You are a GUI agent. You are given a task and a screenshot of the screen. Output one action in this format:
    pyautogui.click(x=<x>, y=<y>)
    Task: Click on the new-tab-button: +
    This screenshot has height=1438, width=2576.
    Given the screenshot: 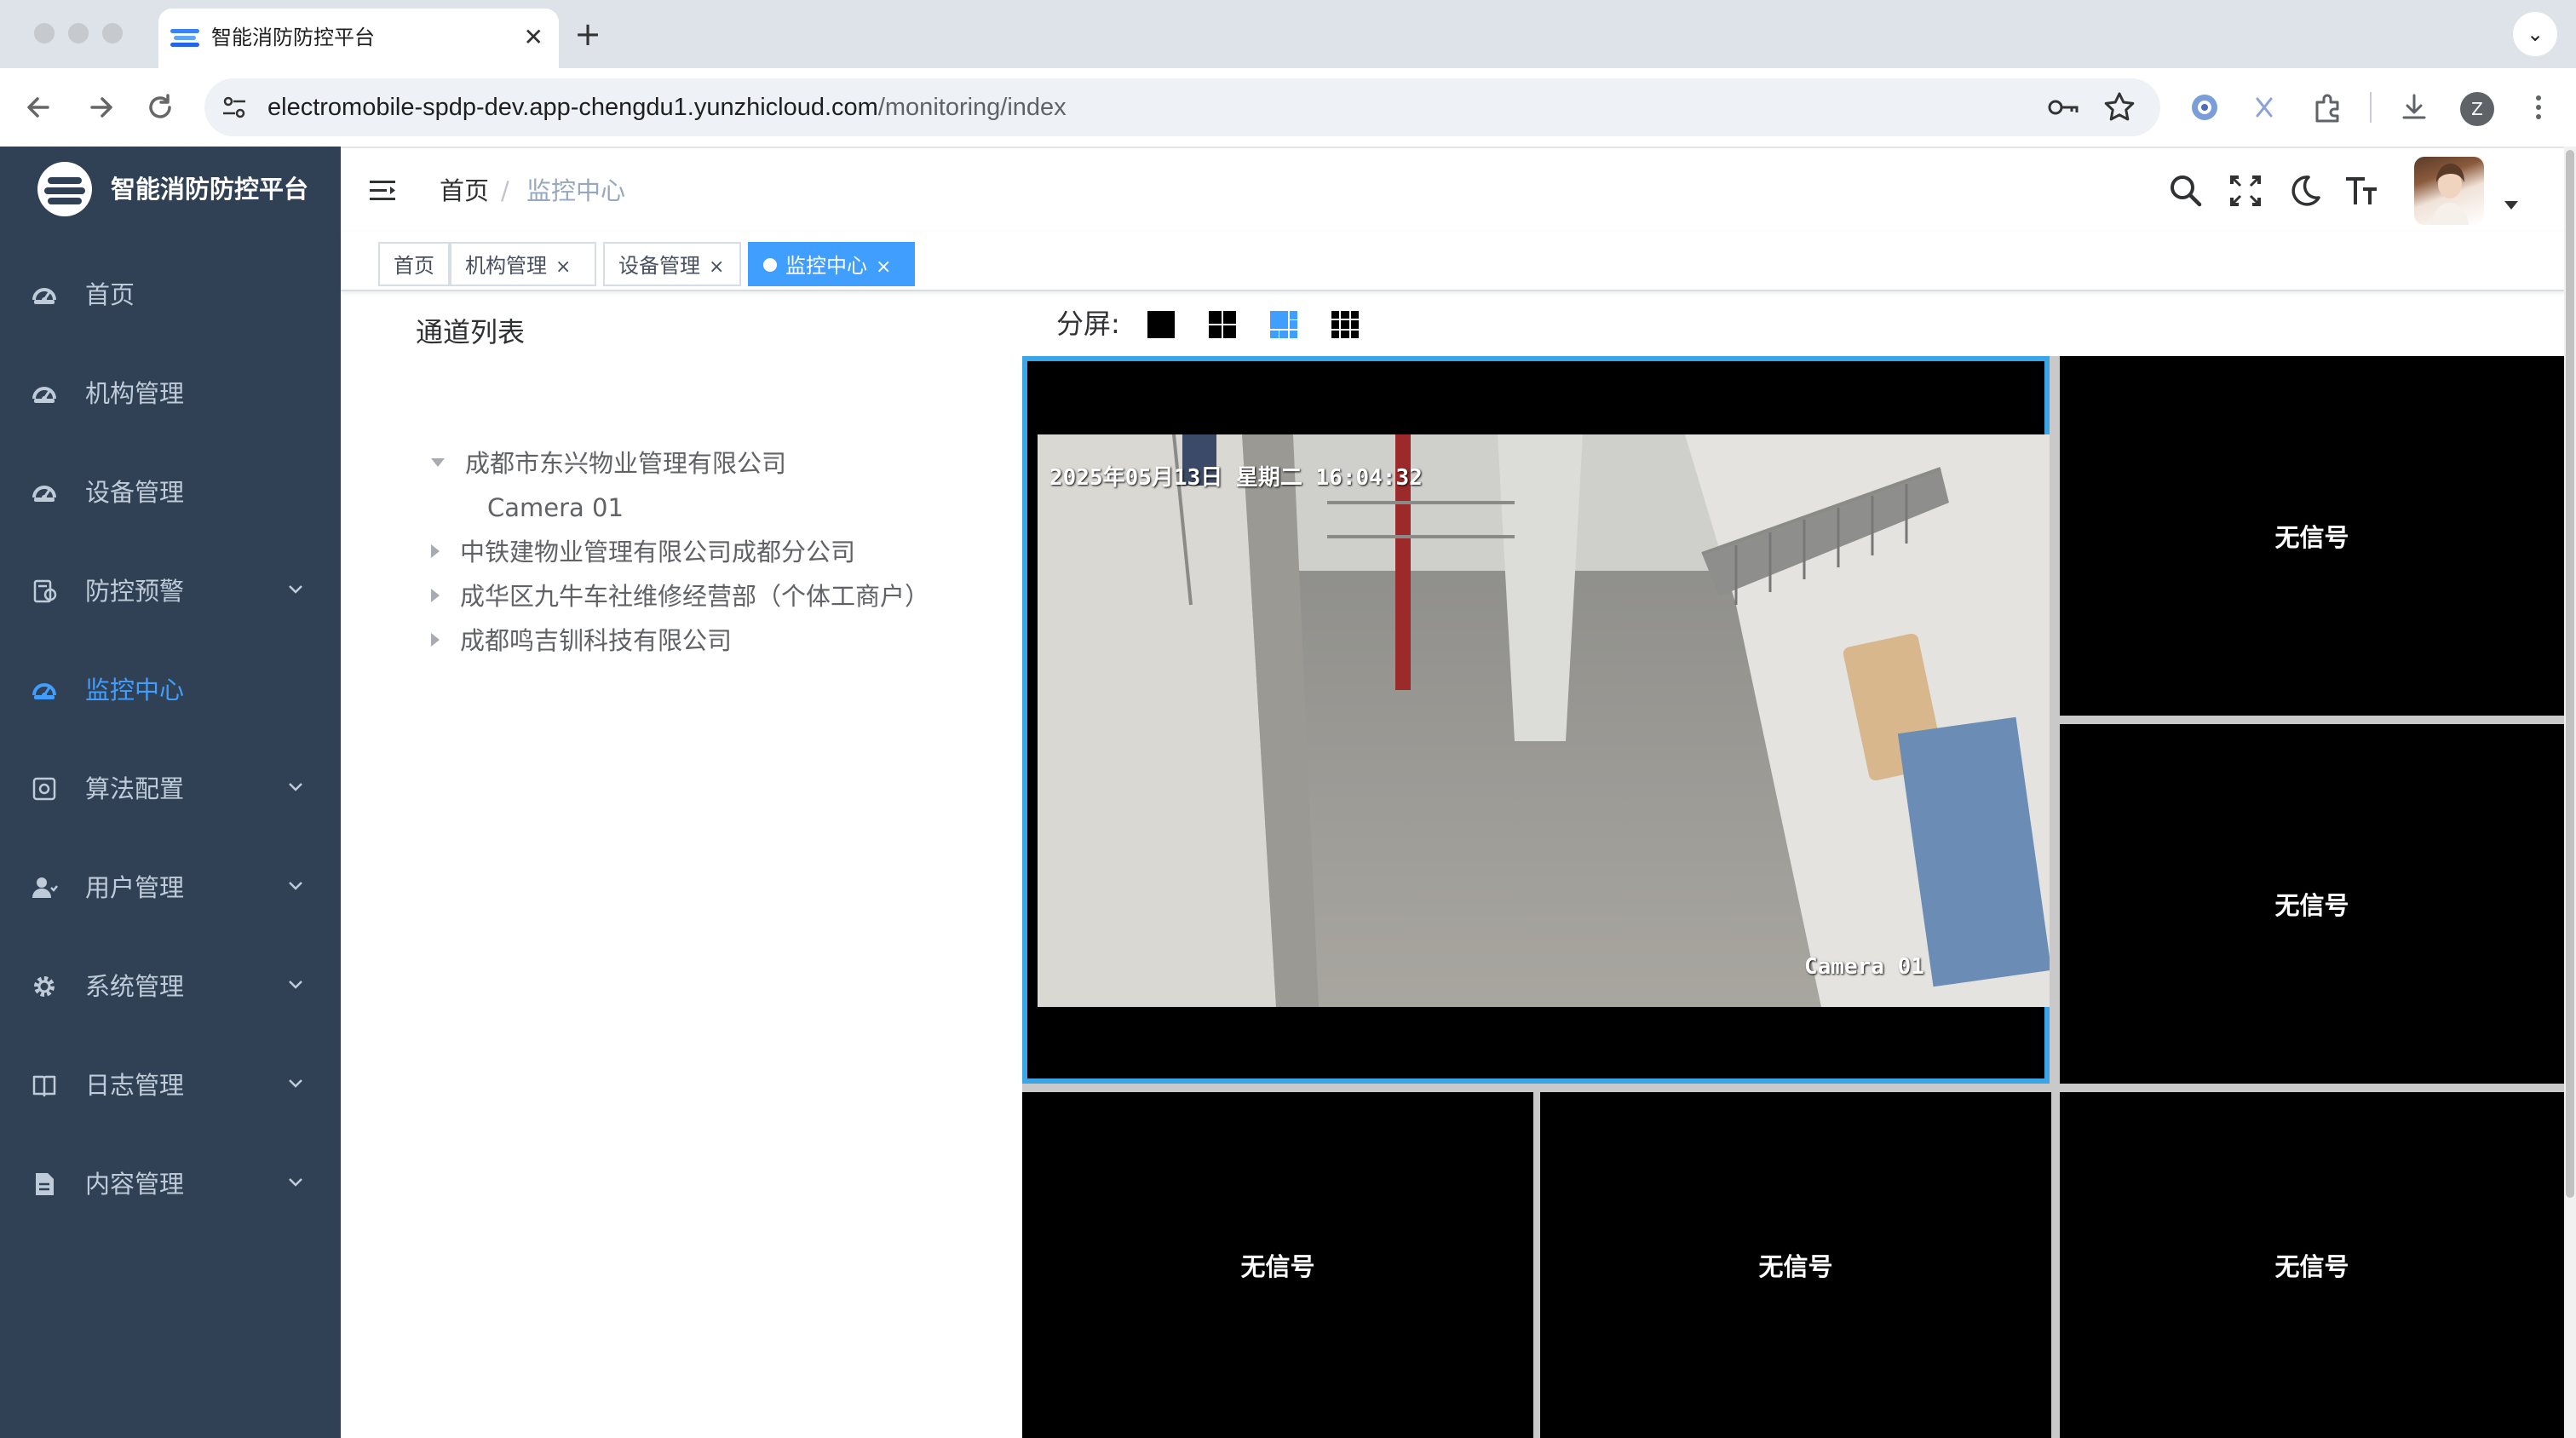 What is the action you would take?
    pyautogui.click(x=588, y=34)
    